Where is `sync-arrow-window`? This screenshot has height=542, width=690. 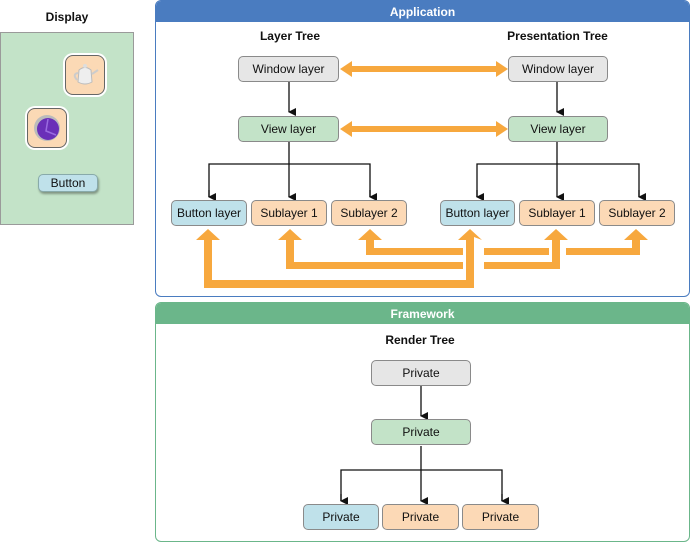
sync-arrow-window is located at coordinates (424, 69).